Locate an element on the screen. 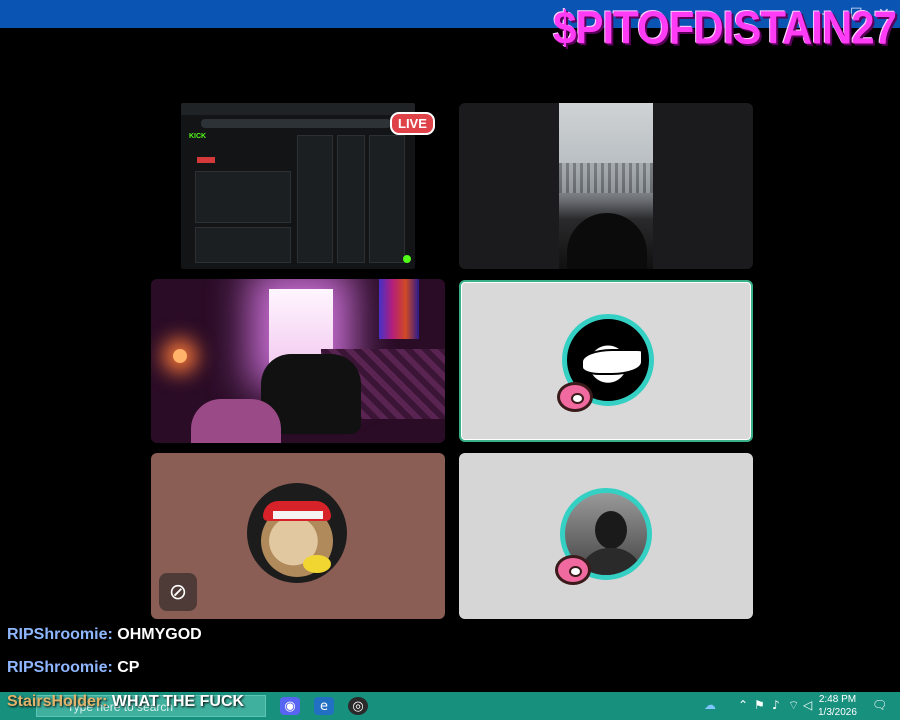  mini-chat-panel is located at coordinates (315, 199).